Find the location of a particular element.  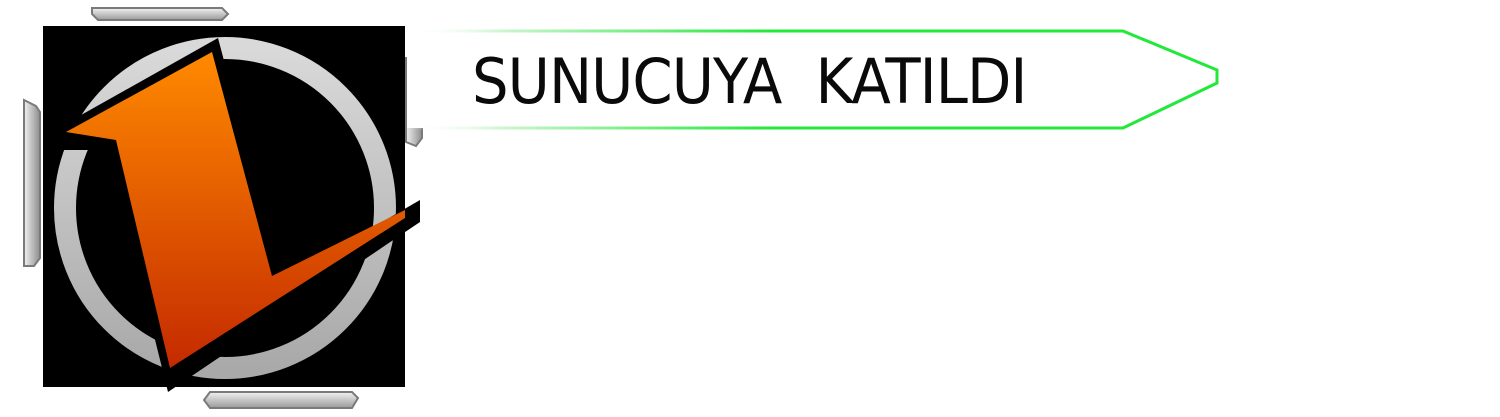

frame-tab-bottom is located at coordinates (281, 400).